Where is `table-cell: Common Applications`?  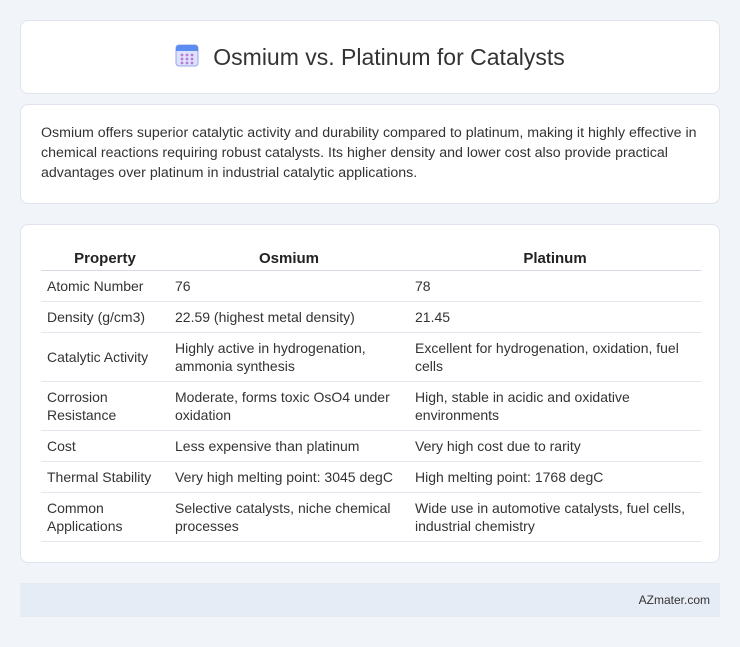 table-cell: Common Applications is located at coordinates (105, 517).